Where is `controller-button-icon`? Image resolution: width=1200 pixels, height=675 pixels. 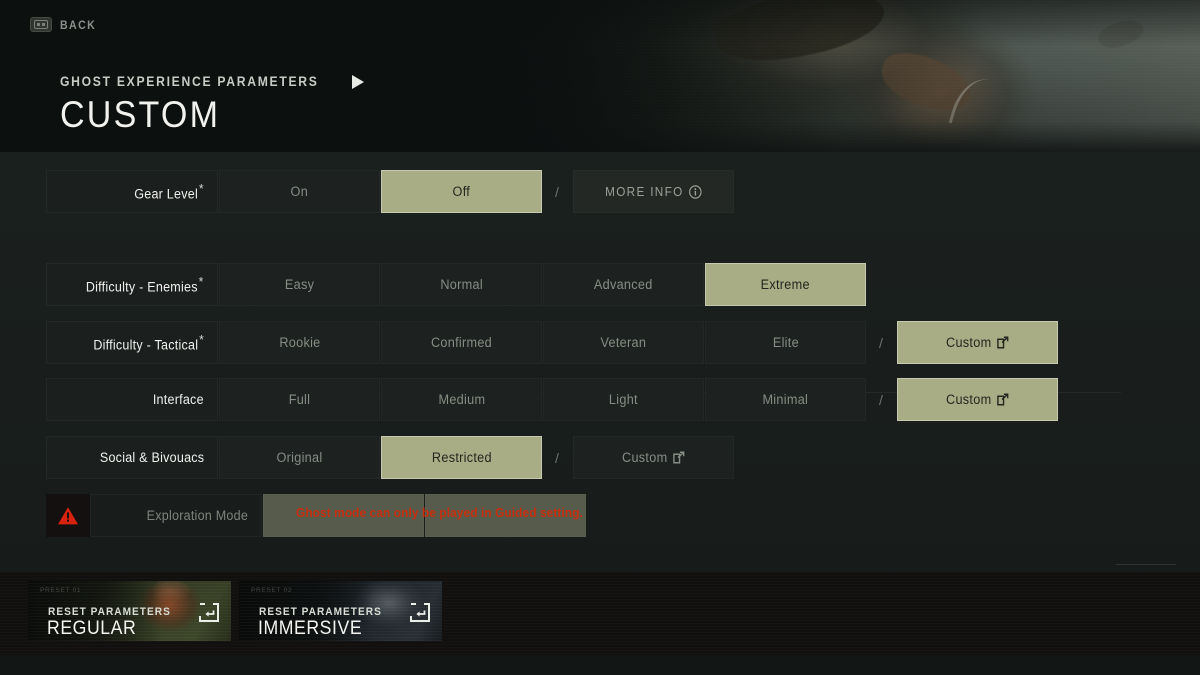
controller-button-icon is located at coordinates (41, 24).